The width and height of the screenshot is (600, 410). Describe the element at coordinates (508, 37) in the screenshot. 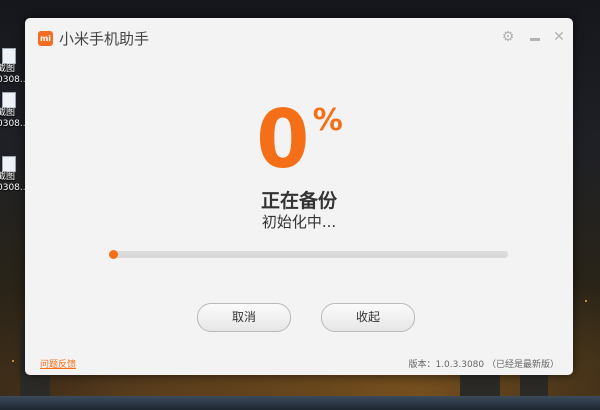

I see `settings-gear-icon: ⚙` at that location.